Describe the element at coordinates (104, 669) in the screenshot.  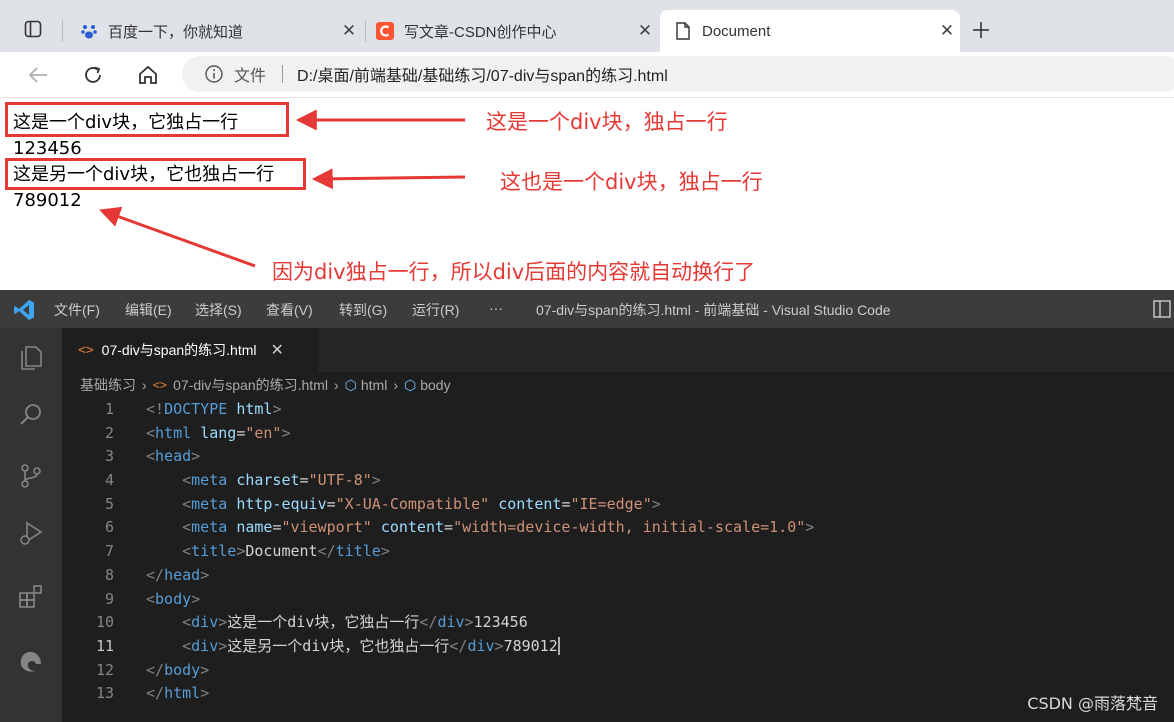
I see `line-number: 12` at that location.